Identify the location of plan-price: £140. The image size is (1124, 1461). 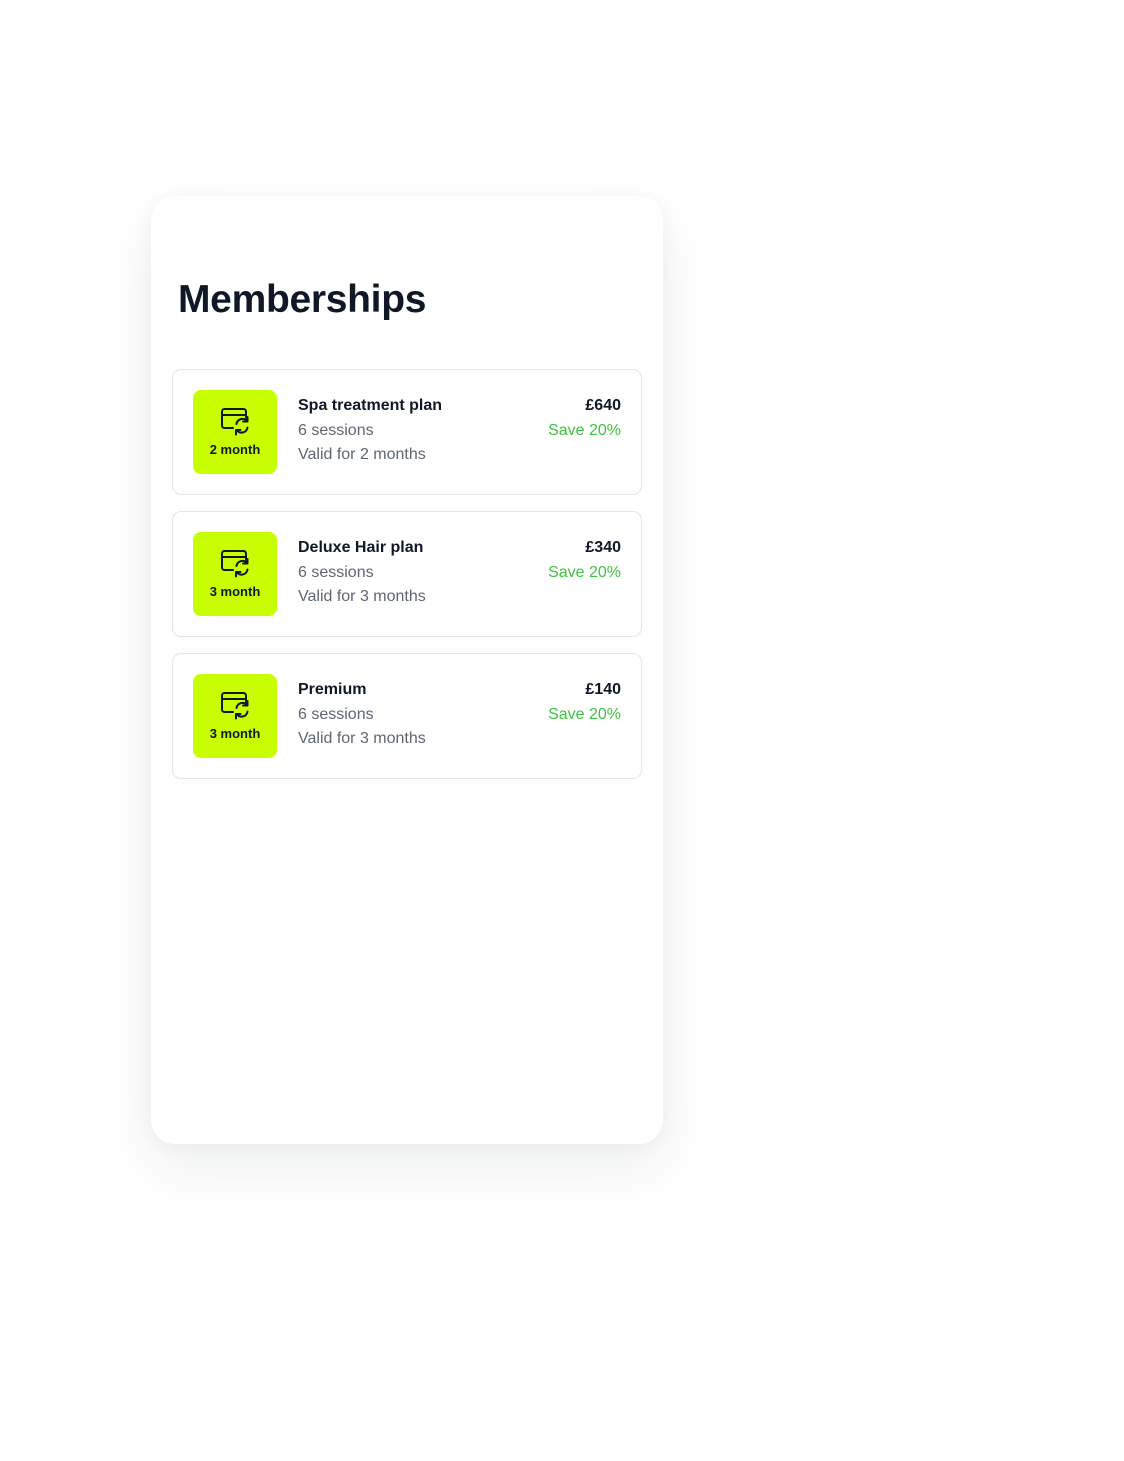
(603, 689).